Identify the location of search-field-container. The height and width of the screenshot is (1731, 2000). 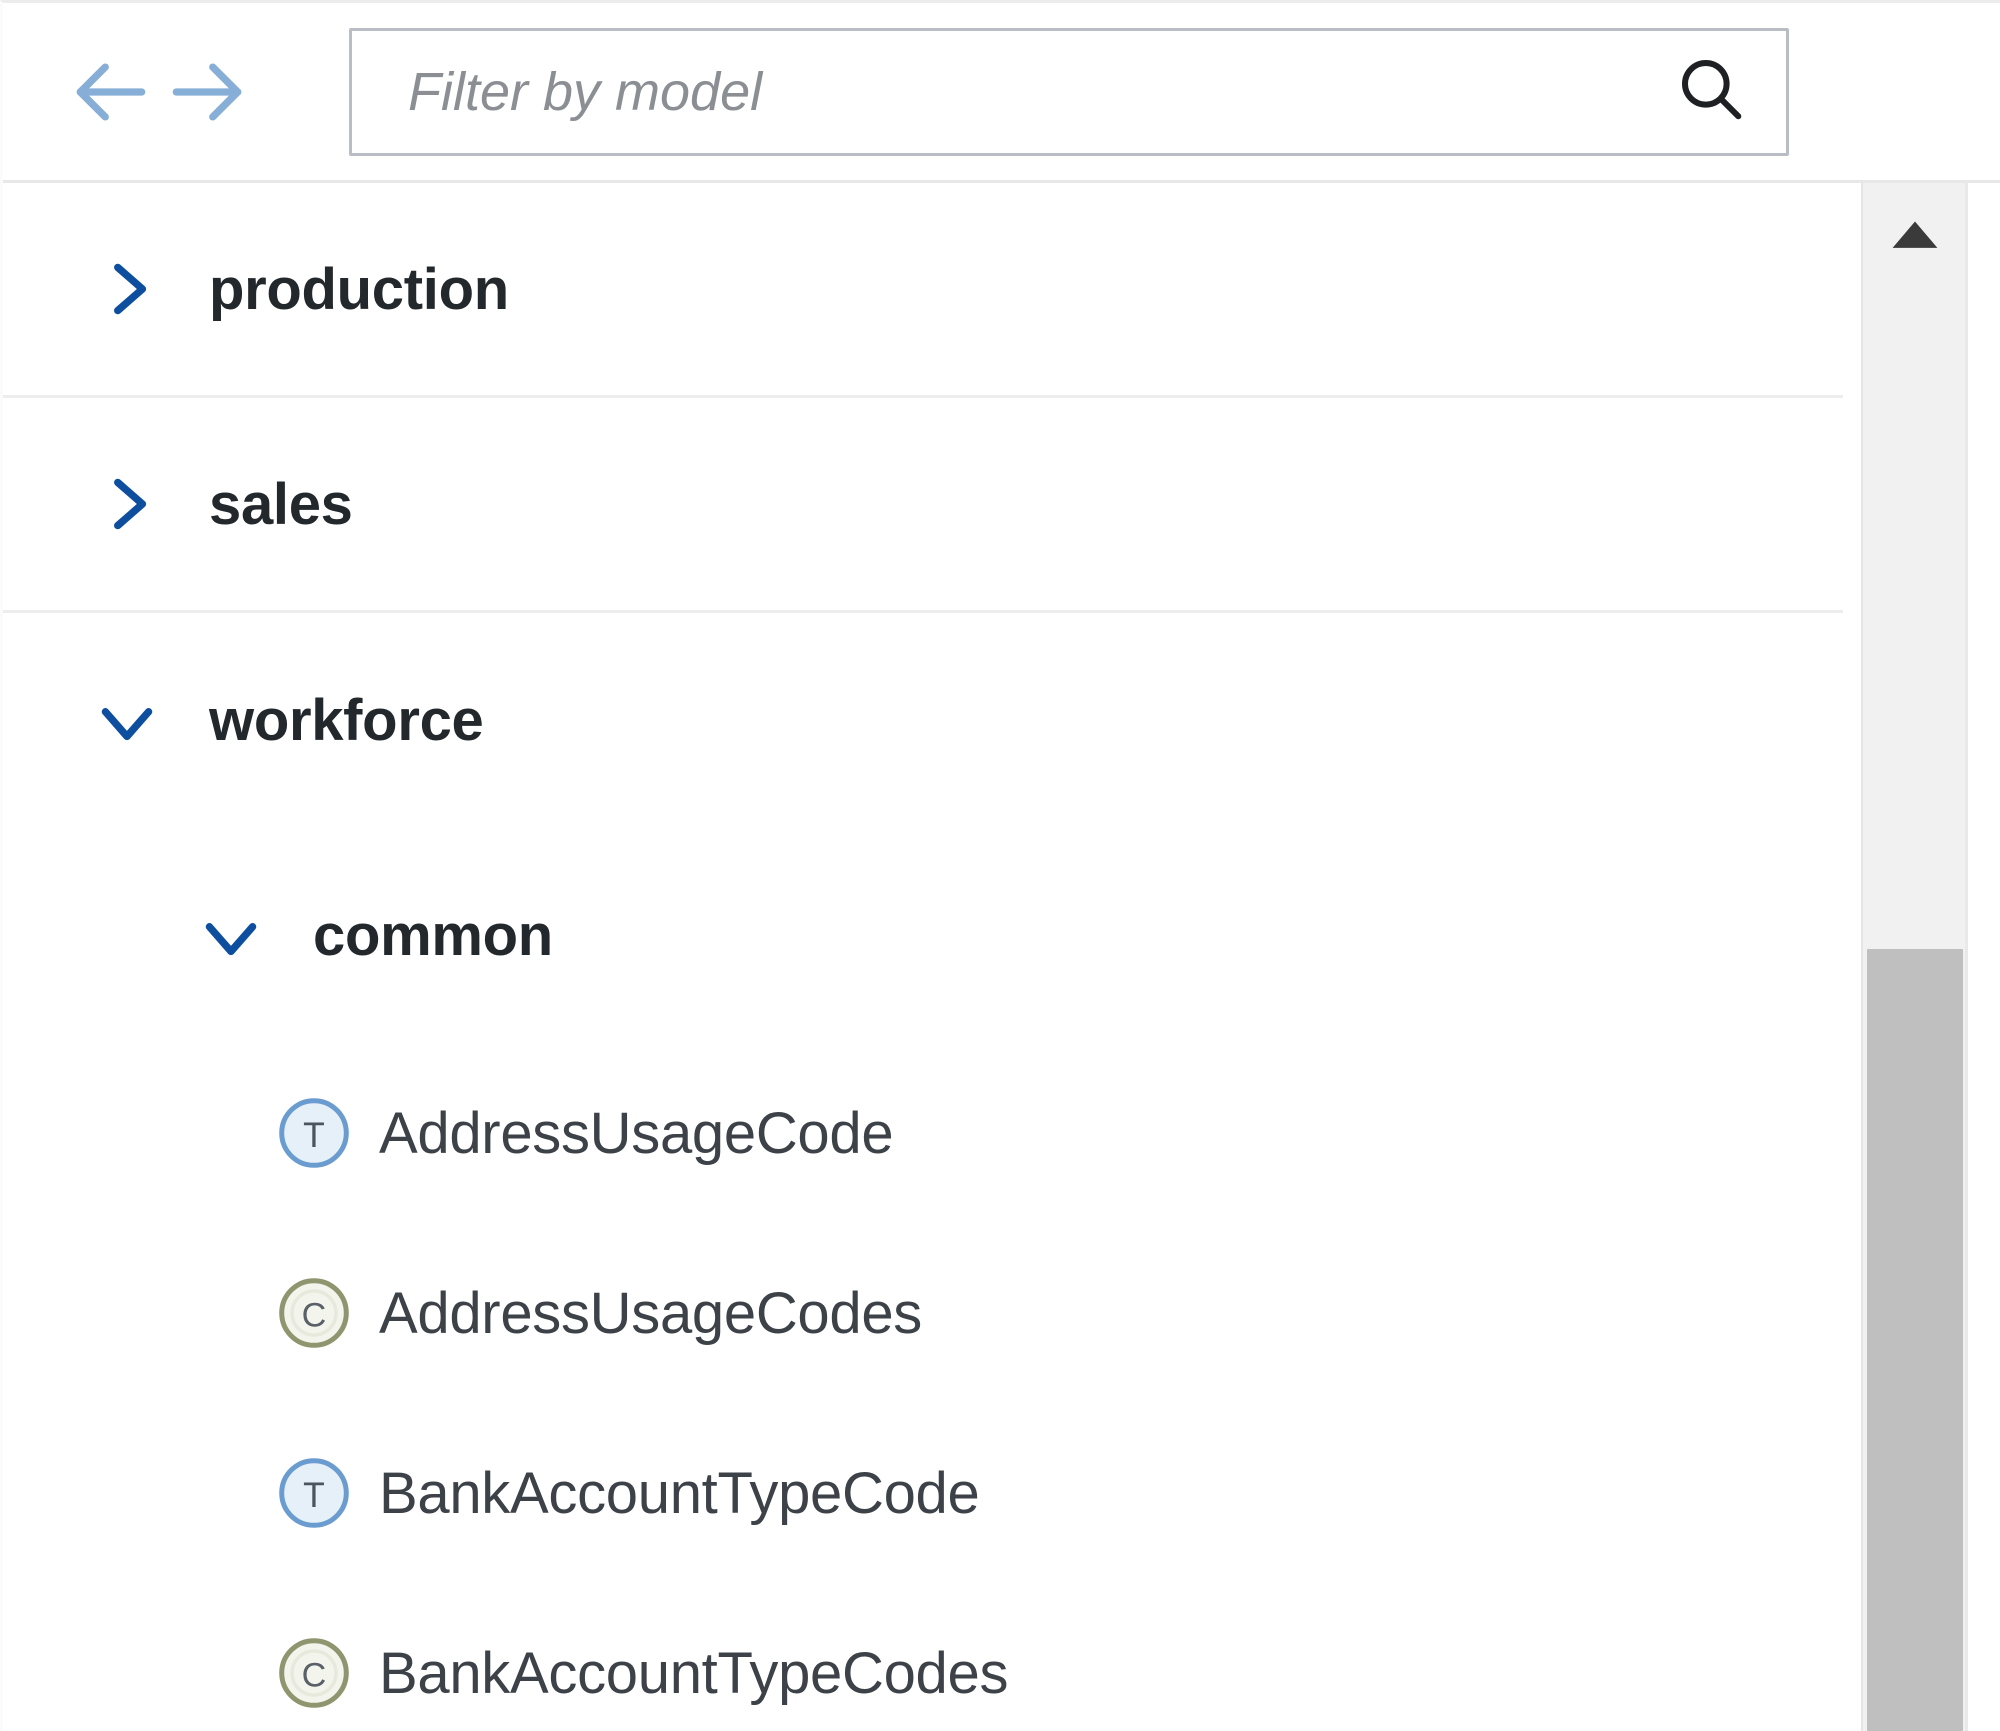
(1069, 91).